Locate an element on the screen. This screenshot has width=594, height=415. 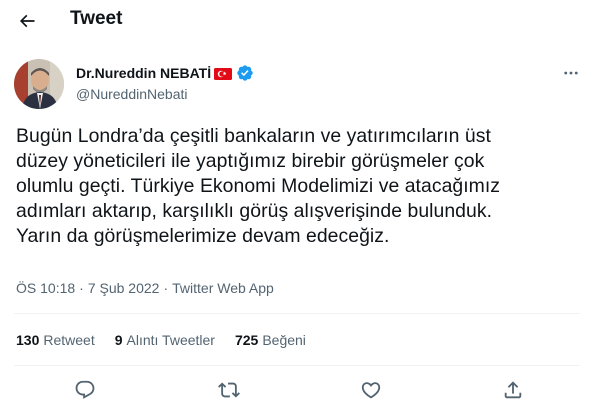
avatar is located at coordinates (39, 84).